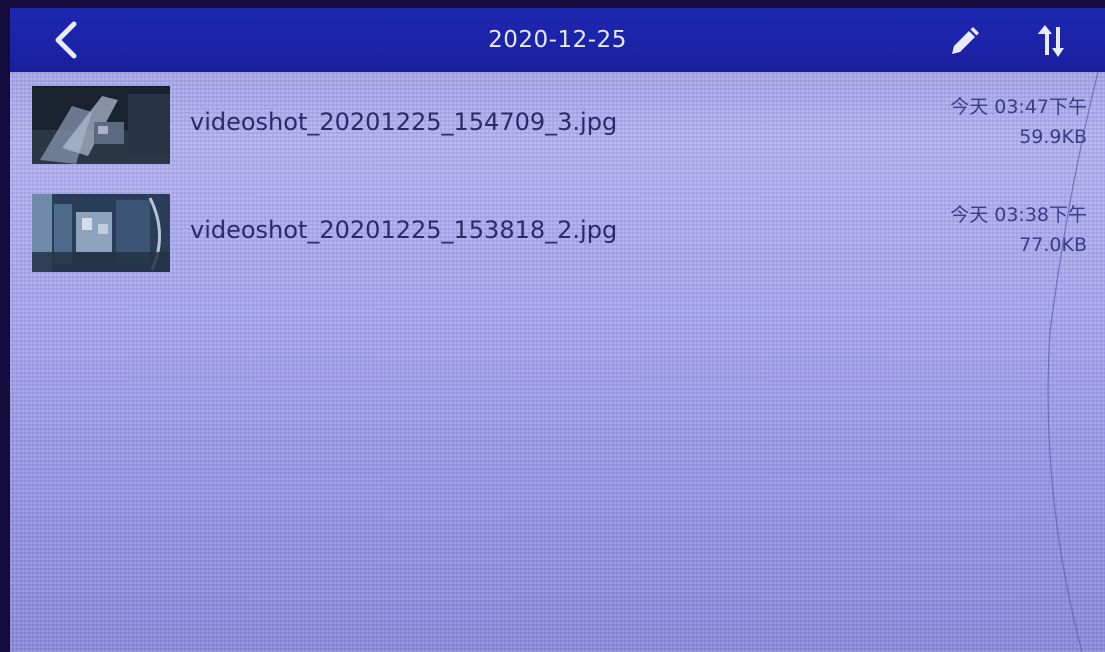 The image size is (1105, 652). What do you see at coordinates (1053, 137) in the screenshot?
I see `file-size: 59.9KB` at bounding box center [1053, 137].